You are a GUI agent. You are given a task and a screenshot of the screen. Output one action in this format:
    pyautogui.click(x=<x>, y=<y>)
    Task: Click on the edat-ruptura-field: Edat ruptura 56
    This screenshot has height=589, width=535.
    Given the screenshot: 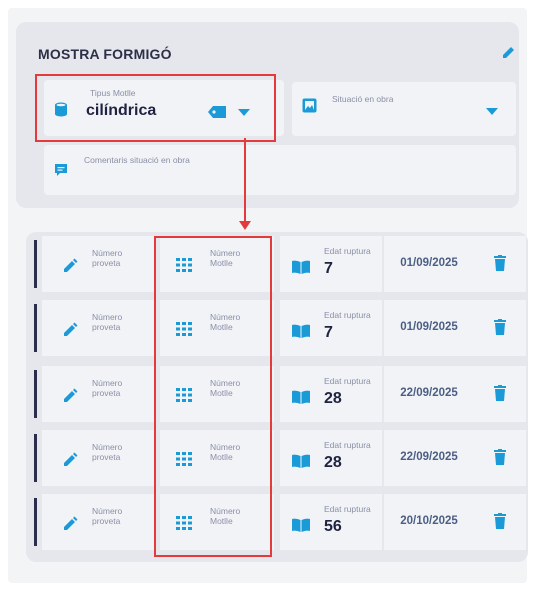 What is the action you would take?
    pyautogui.click(x=331, y=522)
    